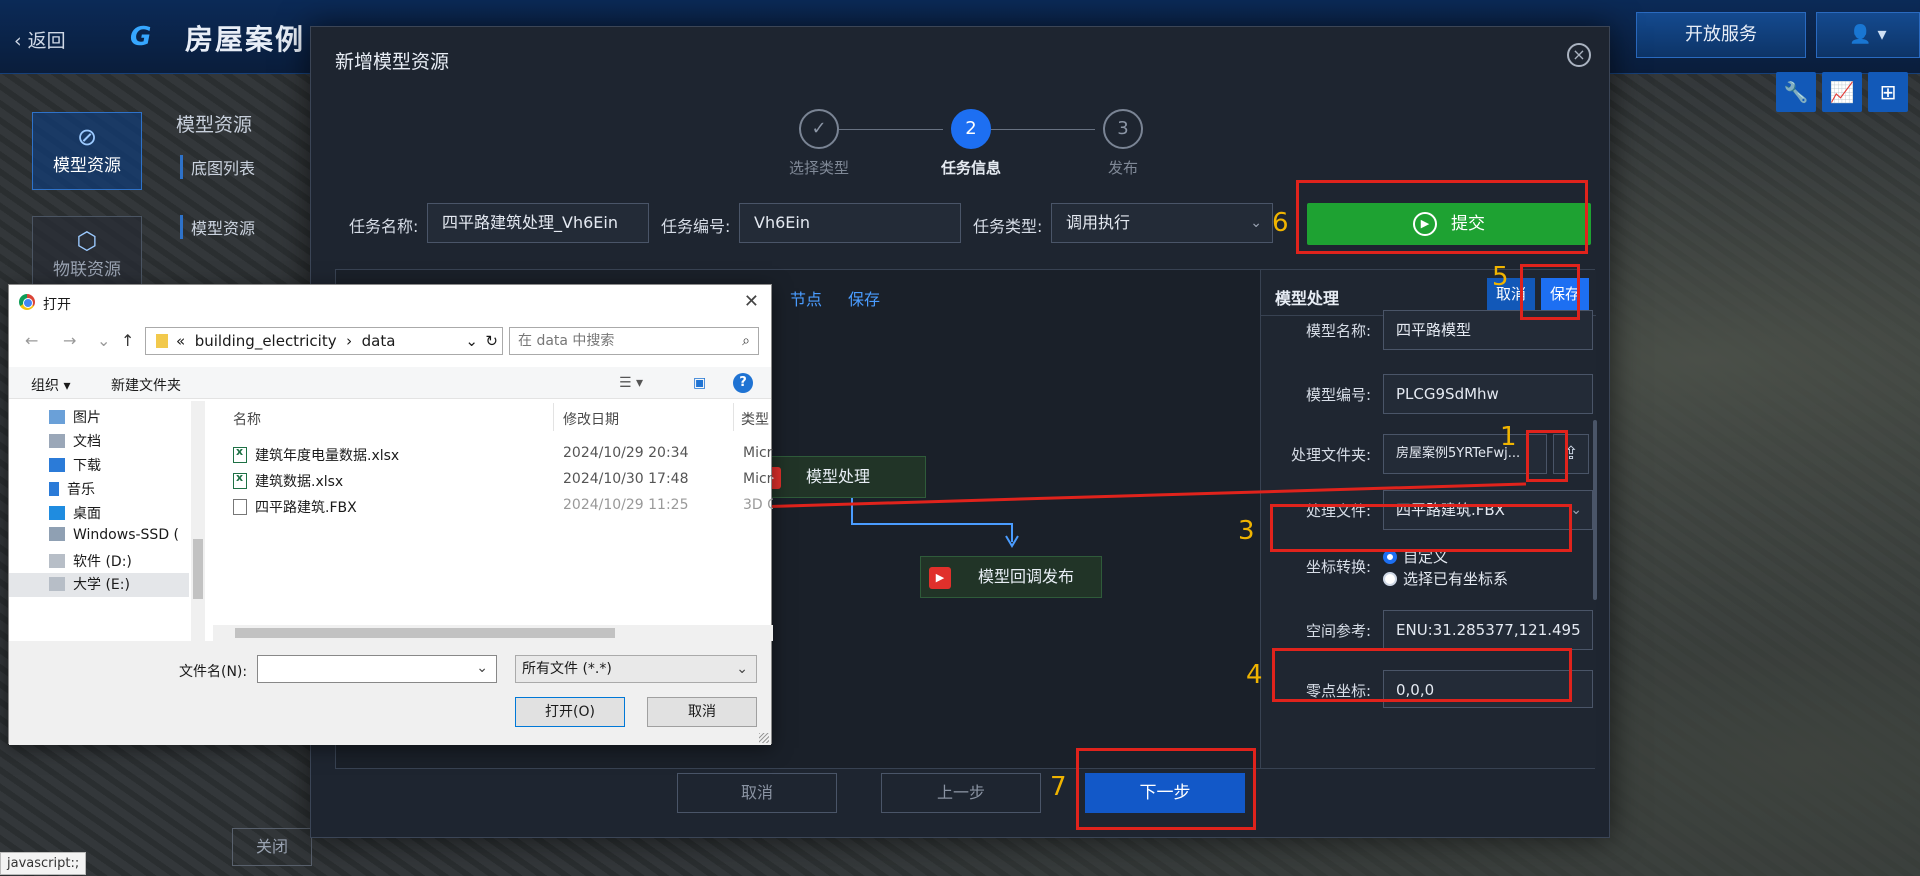 The image size is (1920, 876). What do you see at coordinates (1595, 510) in the screenshot?
I see `panel-scrollbar` at bounding box center [1595, 510].